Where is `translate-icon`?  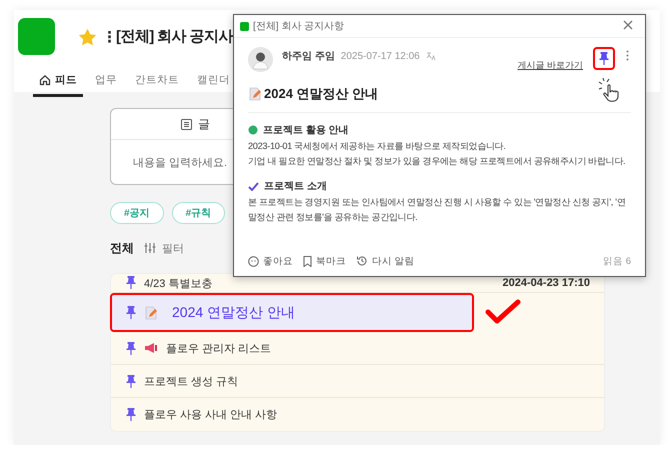 translate-icon is located at coordinates (431, 56).